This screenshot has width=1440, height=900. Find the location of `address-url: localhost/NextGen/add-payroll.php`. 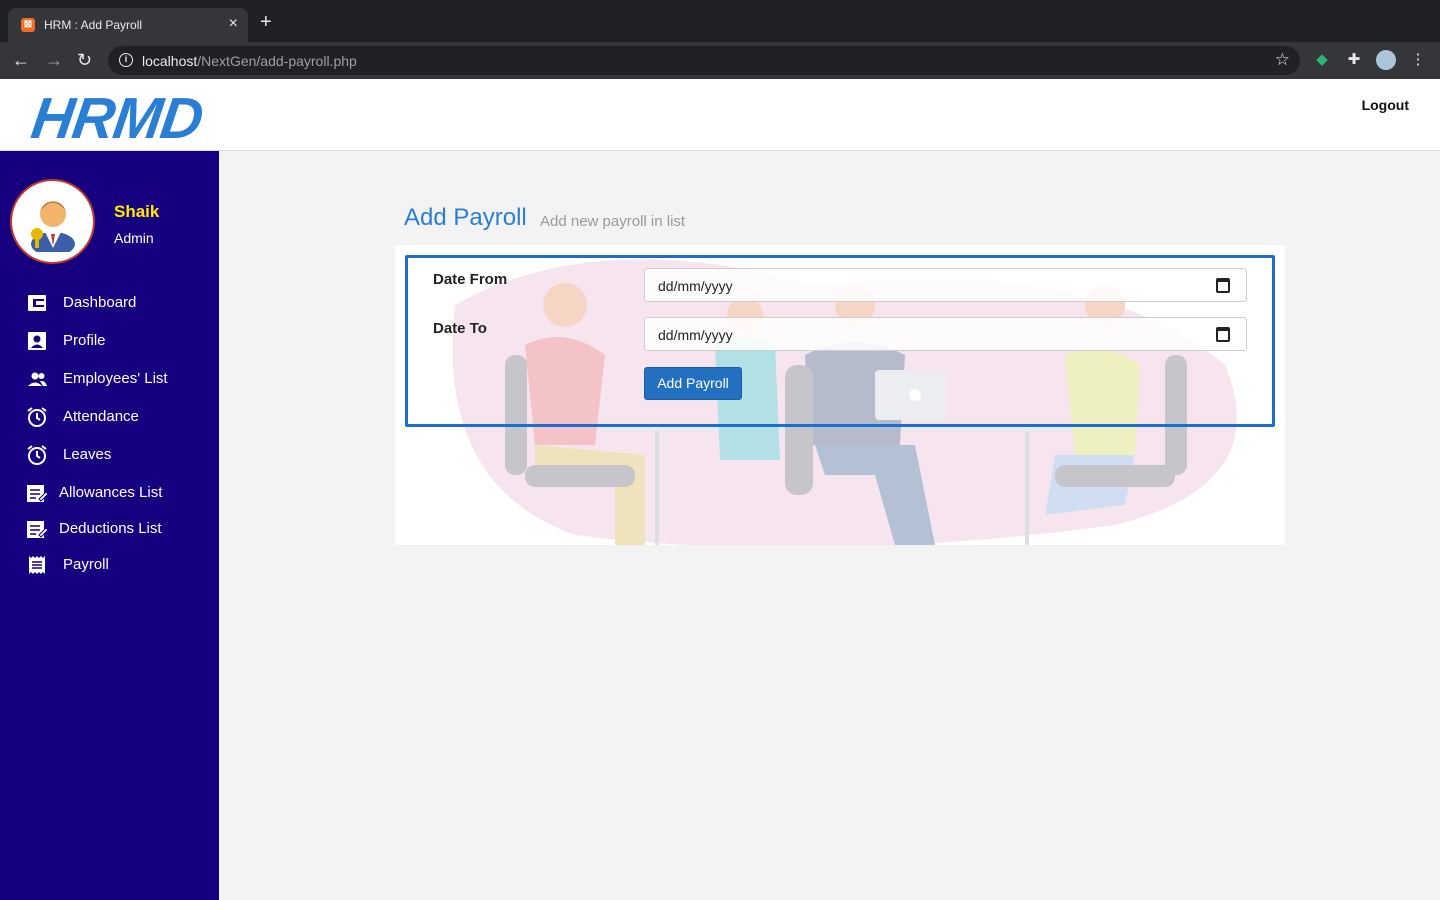

address-url: localhost/NextGen/add-payroll.php is located at coordinates (249, 61).